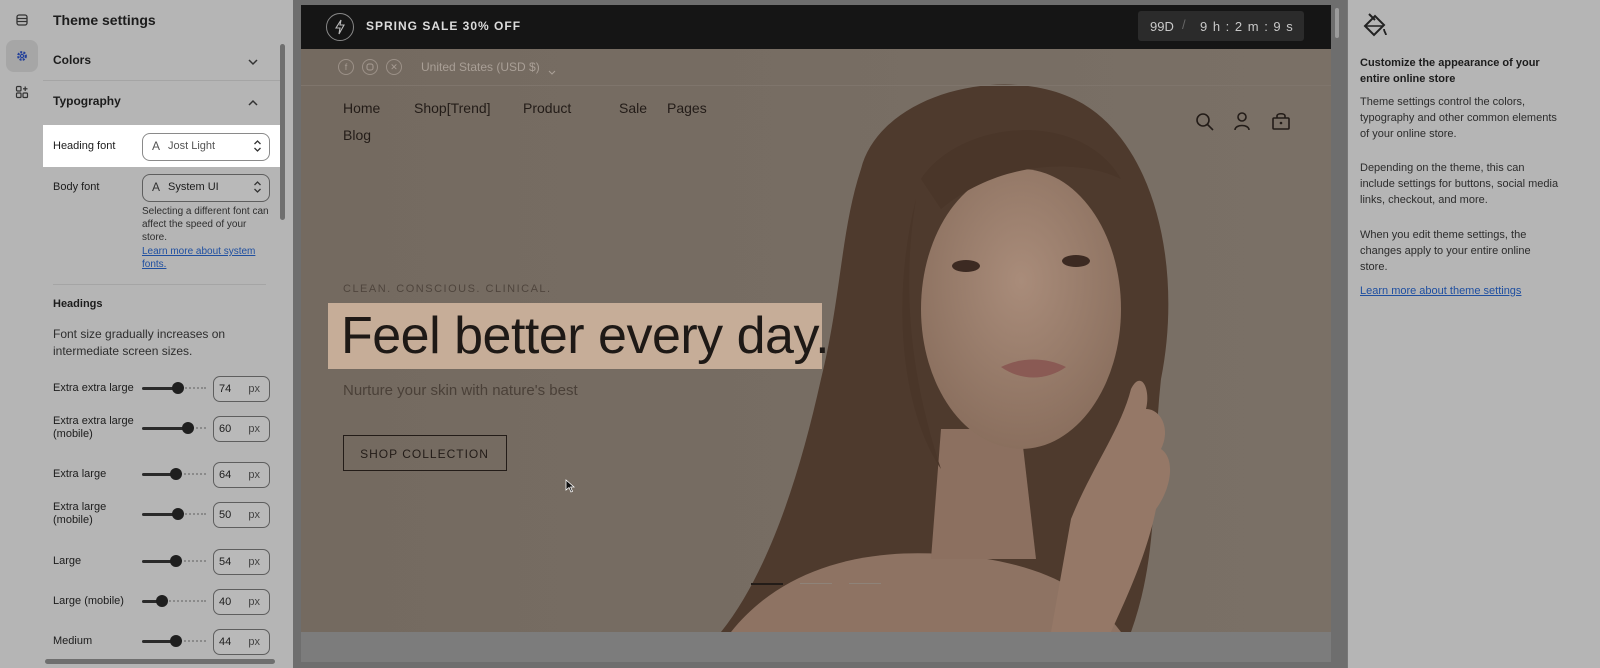  What do you see at coordinates (767, 584) in the screenshot?
I see `slide-indicator-active` at bounding box center [767, 584].